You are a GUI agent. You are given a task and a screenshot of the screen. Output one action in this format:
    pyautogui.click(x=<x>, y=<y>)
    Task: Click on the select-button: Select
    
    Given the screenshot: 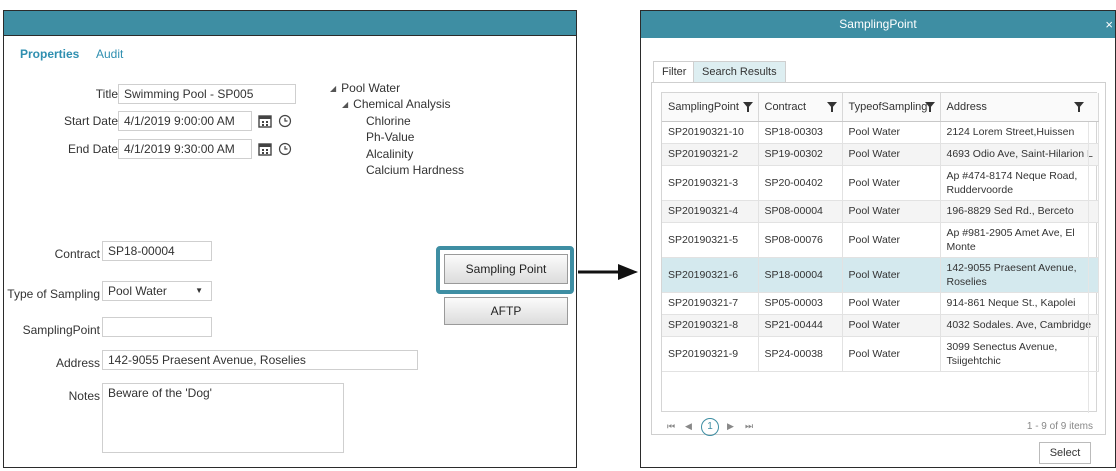 What is the action you would take?
    pyautogui.click(x=1065, y=453)
    